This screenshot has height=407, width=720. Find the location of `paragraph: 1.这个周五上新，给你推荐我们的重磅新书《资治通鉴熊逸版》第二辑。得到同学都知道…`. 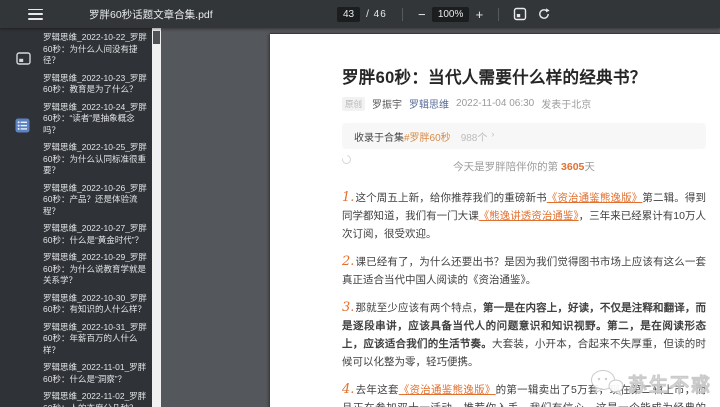

paragraph: 1.这个周五上新，给你推荐我们的重磅新书《资治通鉴熊逸版》第二辑。得到同学都知道… is located at coordinates (524, 216).